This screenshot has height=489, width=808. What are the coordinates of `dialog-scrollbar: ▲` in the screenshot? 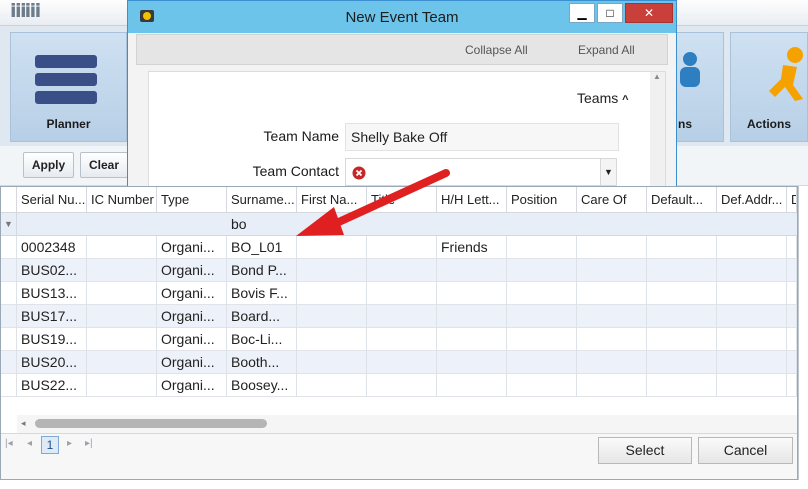 It's located at (657, 130).